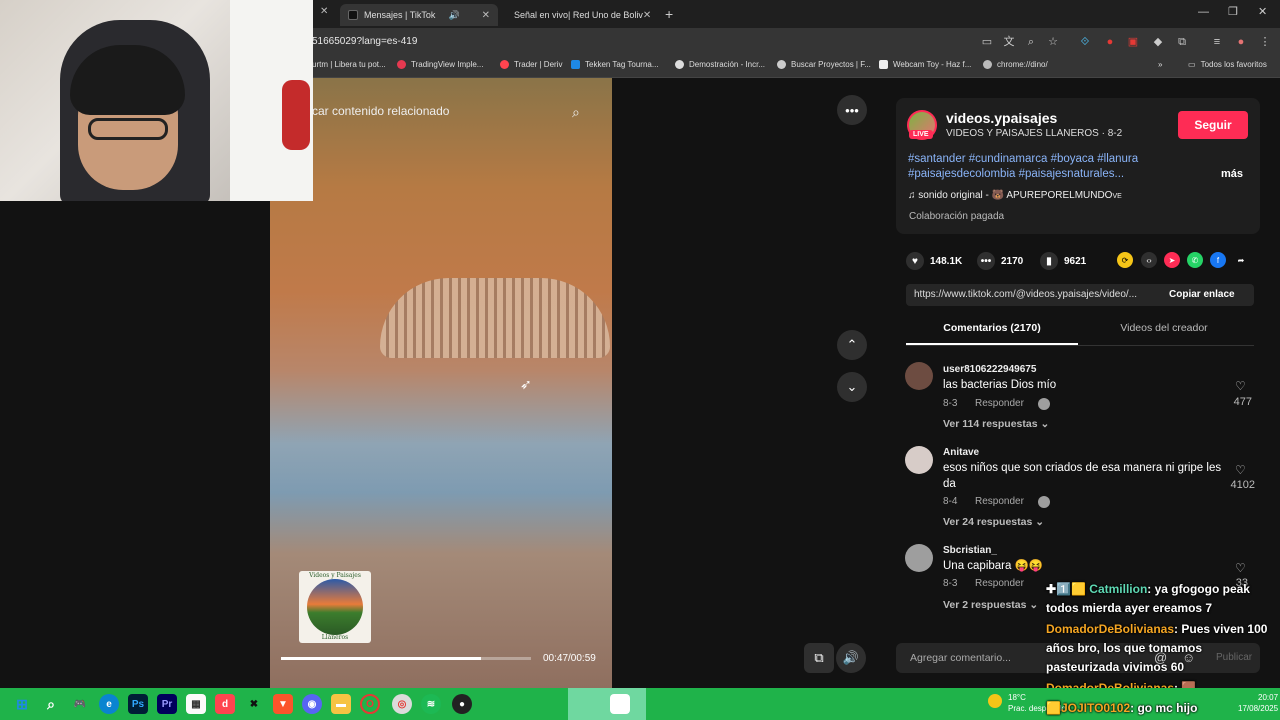 Image resolution: width=1280 pixels, height=720 pixels. Describe the element at coordinates (1063, 261) in the screenshot. I see `save-button: ▮ 9621` at that location.